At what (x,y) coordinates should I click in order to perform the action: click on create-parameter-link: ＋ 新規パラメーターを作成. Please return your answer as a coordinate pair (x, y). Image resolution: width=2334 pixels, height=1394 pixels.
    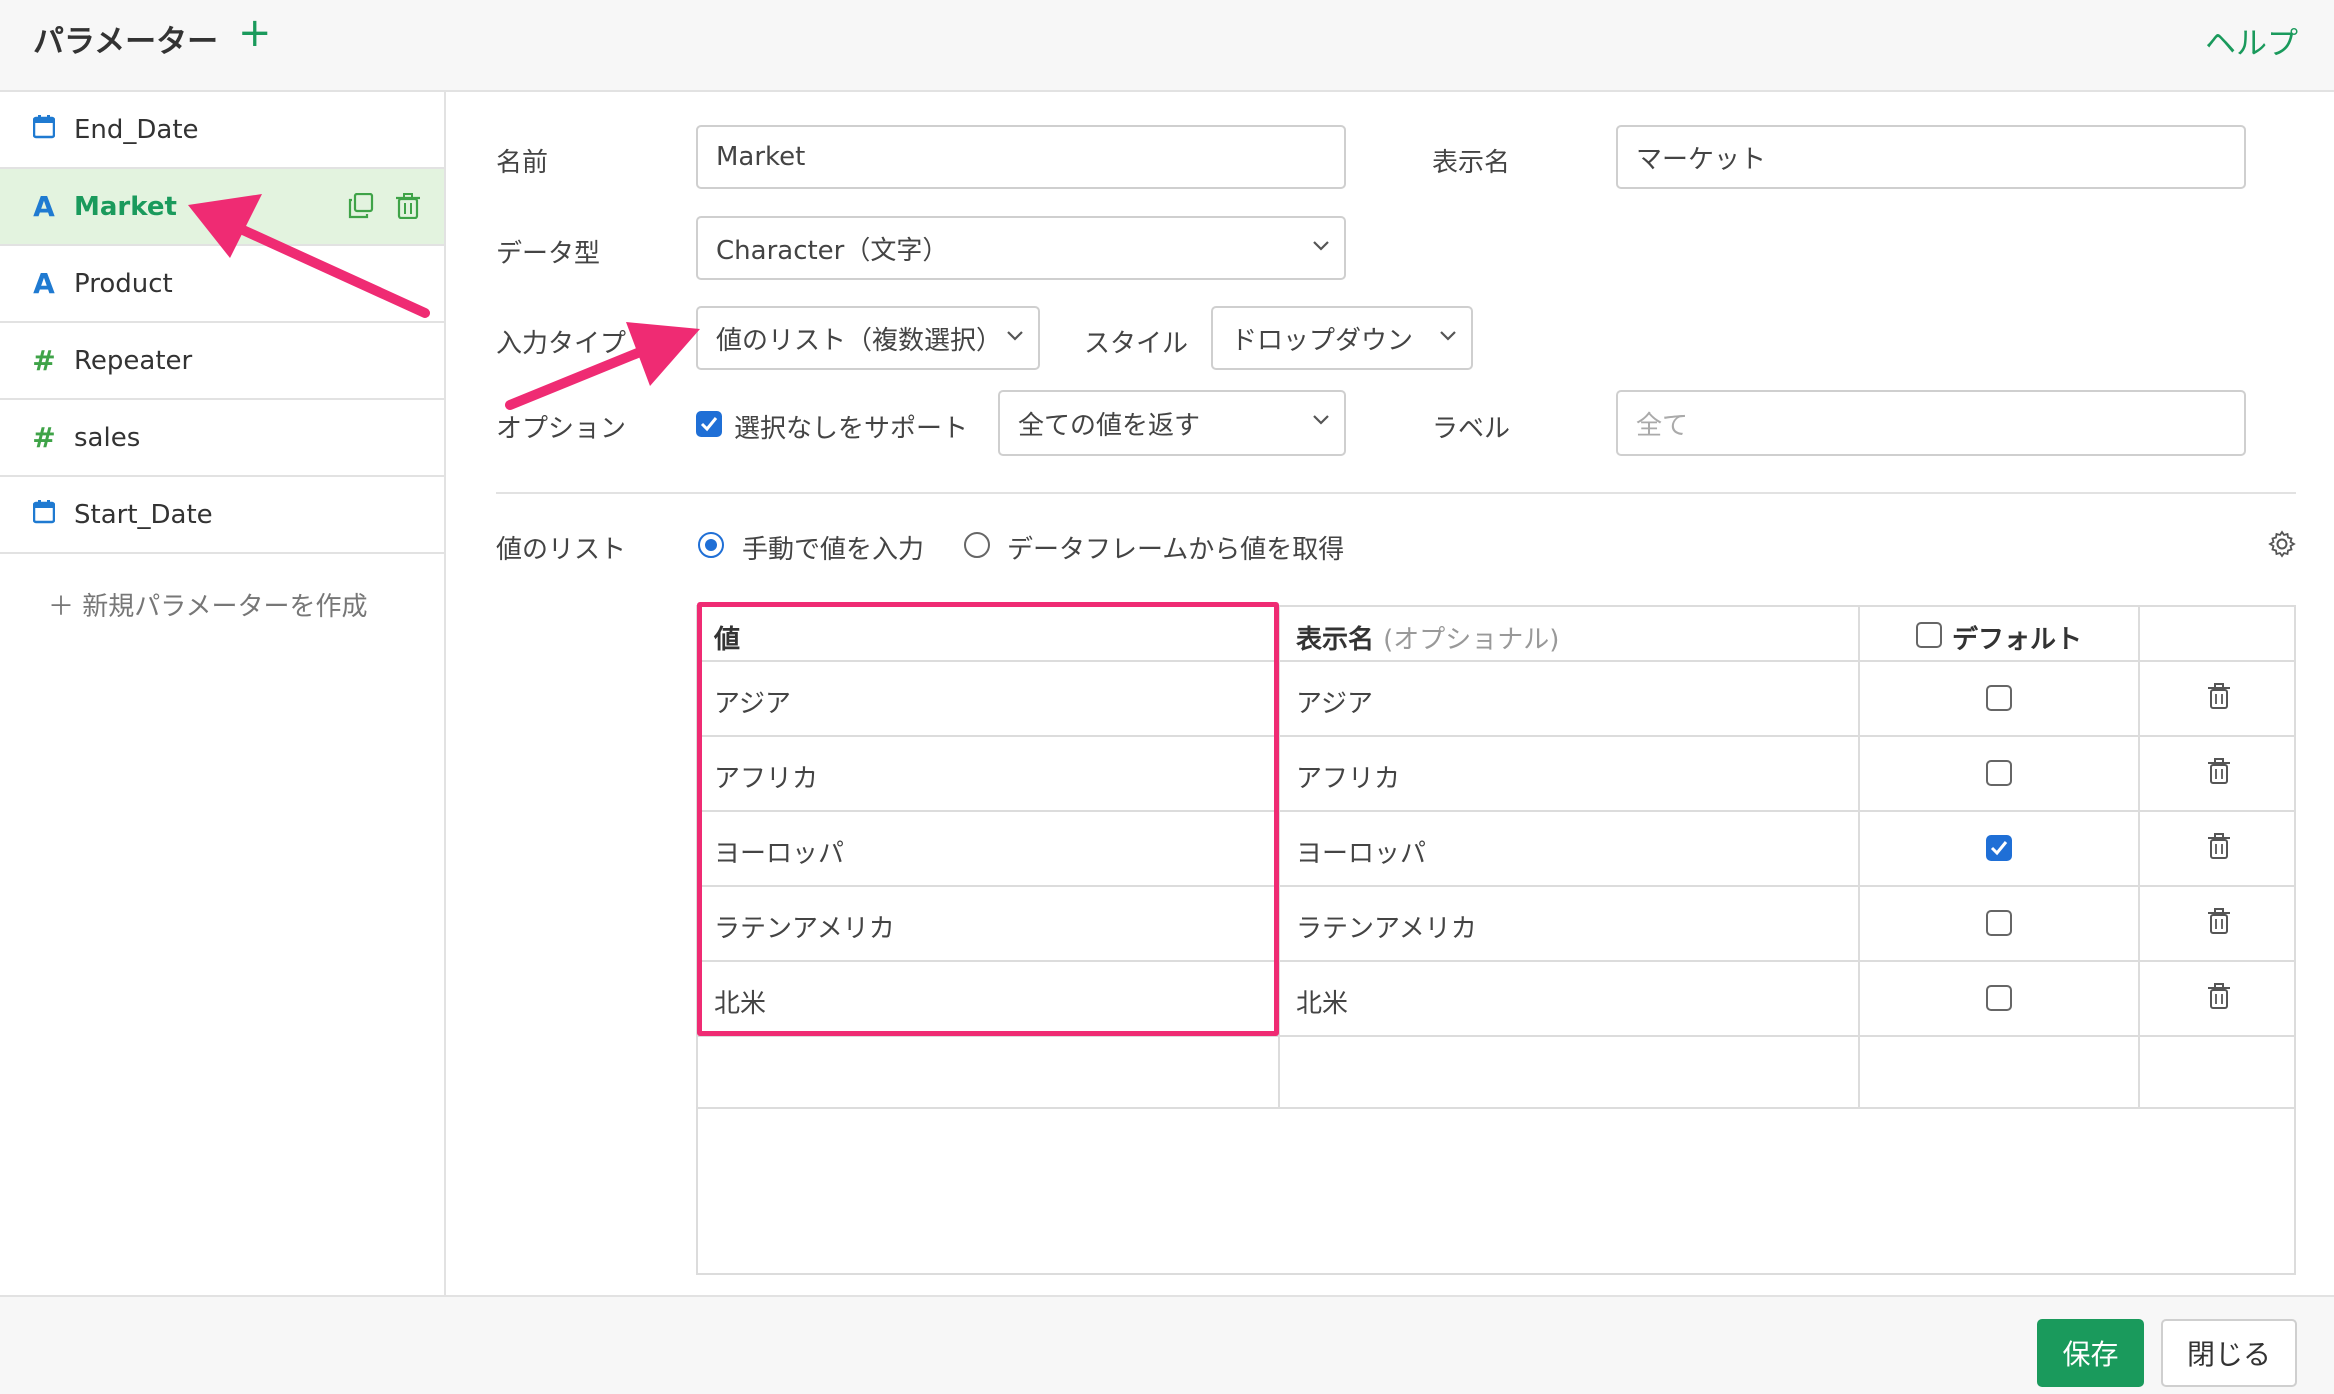
    Looking at the image, I should click on (208, 604).